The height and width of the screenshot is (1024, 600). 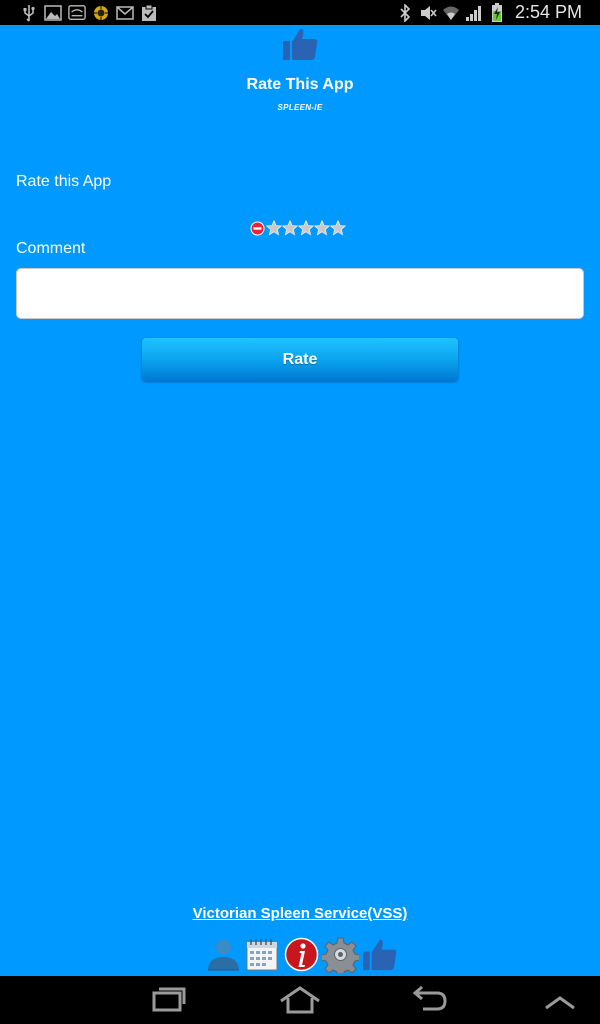 What do you see at coordinates (561, 1000) in the screenshot?
I see `menu-up-icon` at bounding box center [561, 1000].